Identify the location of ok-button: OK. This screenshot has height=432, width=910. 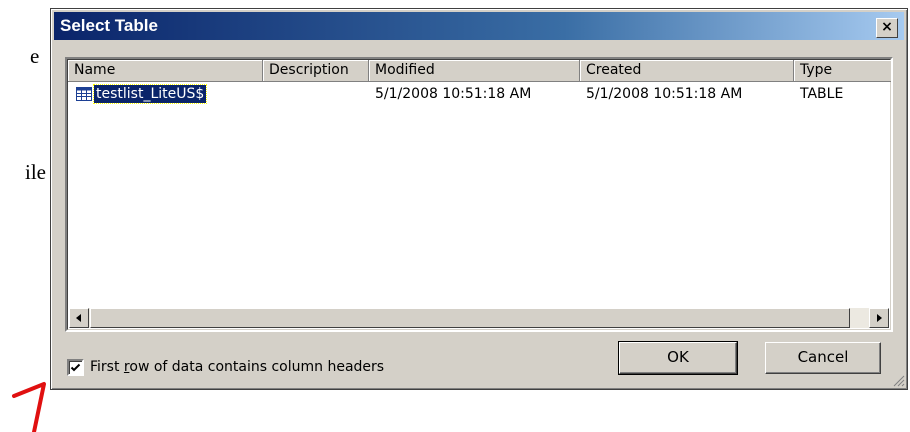
(678, 358).